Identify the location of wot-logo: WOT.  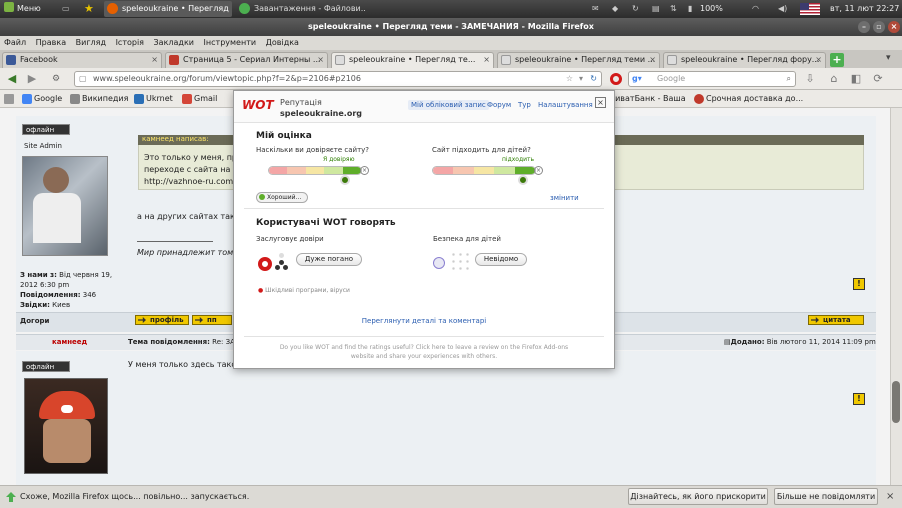
(258, 105).